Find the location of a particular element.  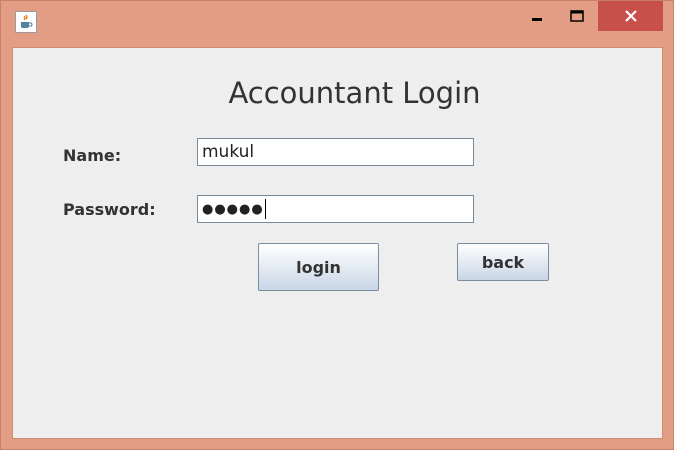

close-icon is located at coordinates (630, 16).